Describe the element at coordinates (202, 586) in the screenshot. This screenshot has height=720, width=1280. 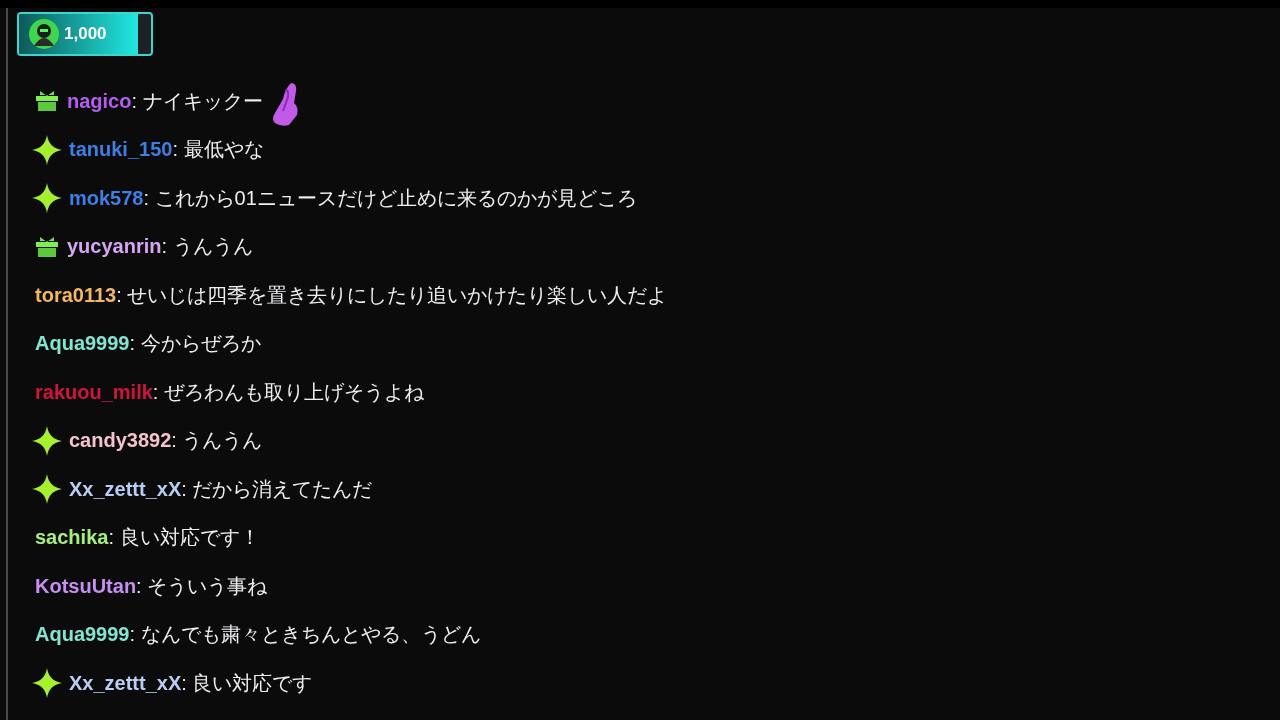
I see `chat-message: : そういう事ね` at that location.